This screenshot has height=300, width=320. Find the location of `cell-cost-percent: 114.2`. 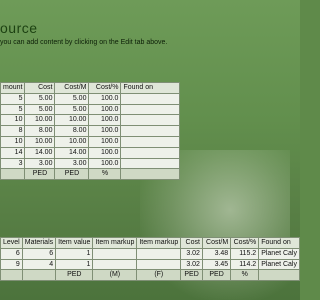

cell-cost-percent: 114.2 is located at coordinates (245, 264).